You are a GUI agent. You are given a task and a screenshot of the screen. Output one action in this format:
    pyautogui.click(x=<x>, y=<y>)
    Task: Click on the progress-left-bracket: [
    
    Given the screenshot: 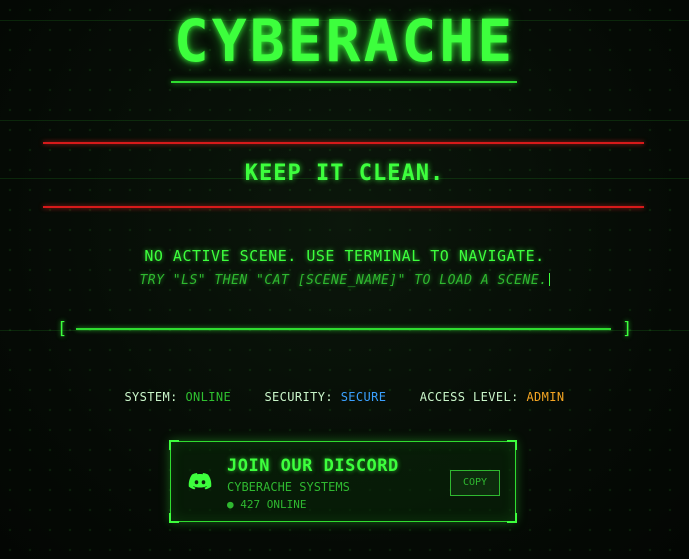 What is the action you would take?
    pyautogui.click(x=62, y=329)
    